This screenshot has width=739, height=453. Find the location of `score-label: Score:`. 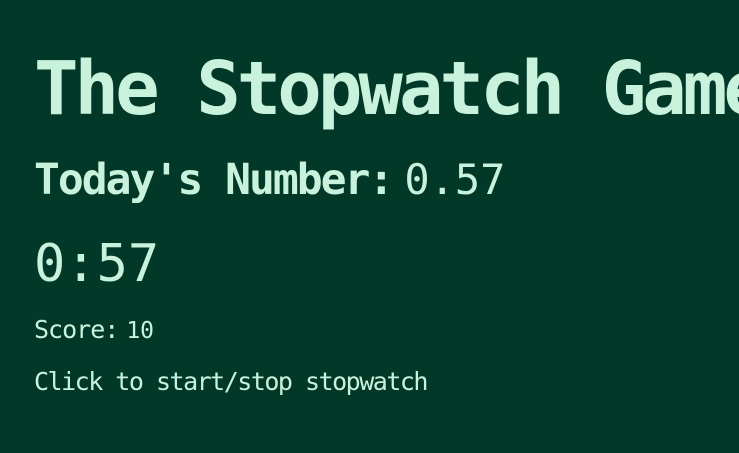

score-label: Score: is located at coordinates (76, 329).